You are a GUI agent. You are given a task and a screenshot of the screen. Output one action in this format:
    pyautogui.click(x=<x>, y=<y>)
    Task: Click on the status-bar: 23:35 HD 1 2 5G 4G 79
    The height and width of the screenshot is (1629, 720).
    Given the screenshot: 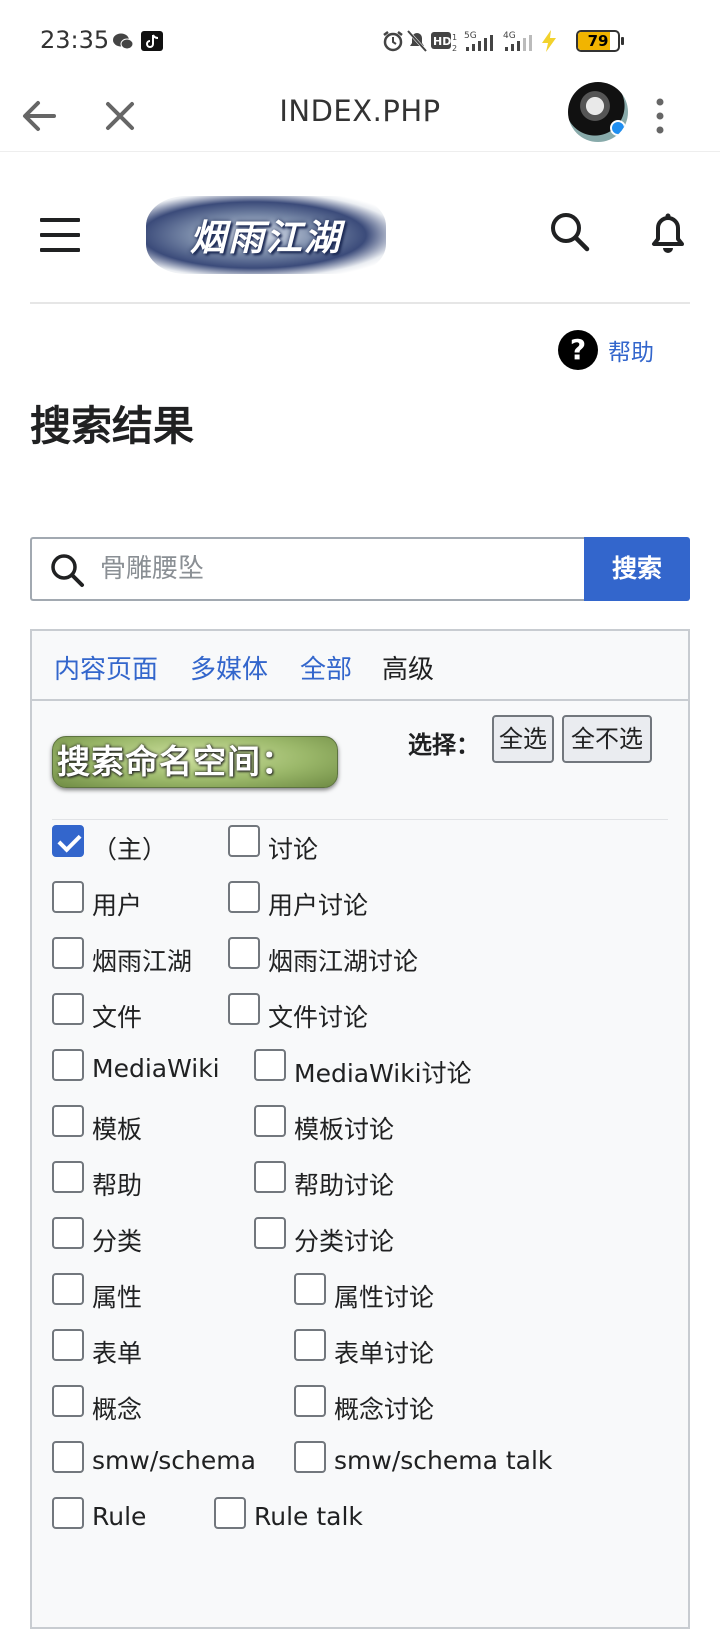 What is the action you would take?
    pyautogui.click(x=360, y=40)
    